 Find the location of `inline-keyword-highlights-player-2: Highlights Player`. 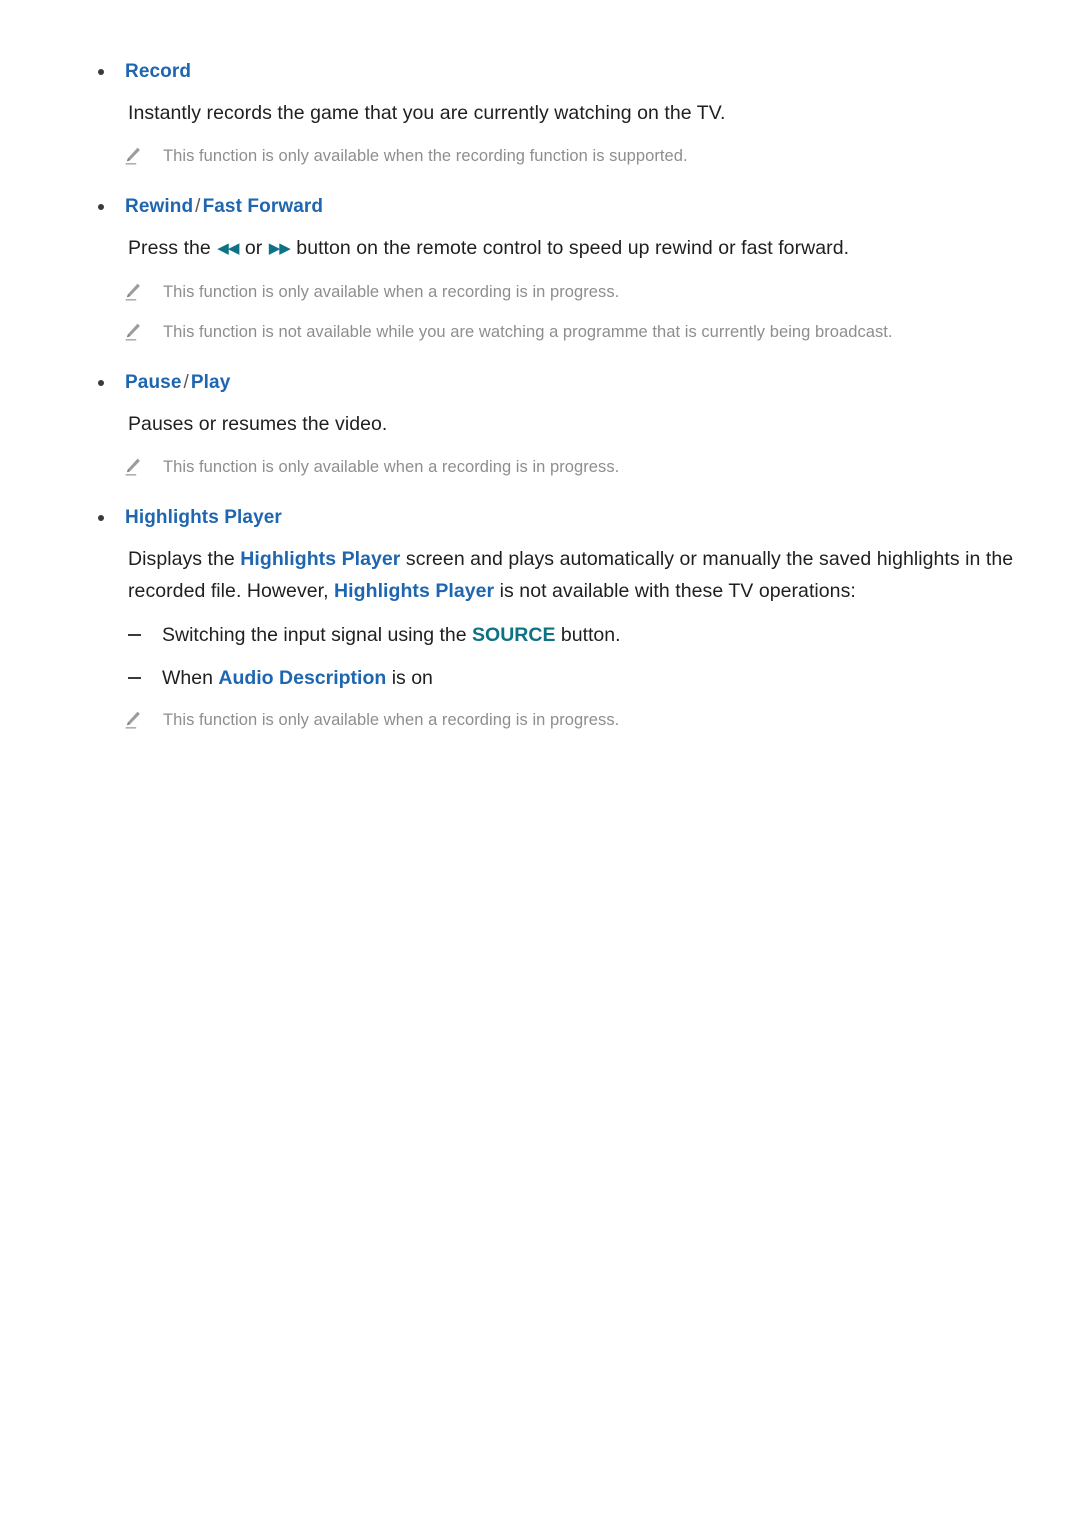

inline-keyword-highlights-player-2: Highlights Player is located at coordinates (414, 591).